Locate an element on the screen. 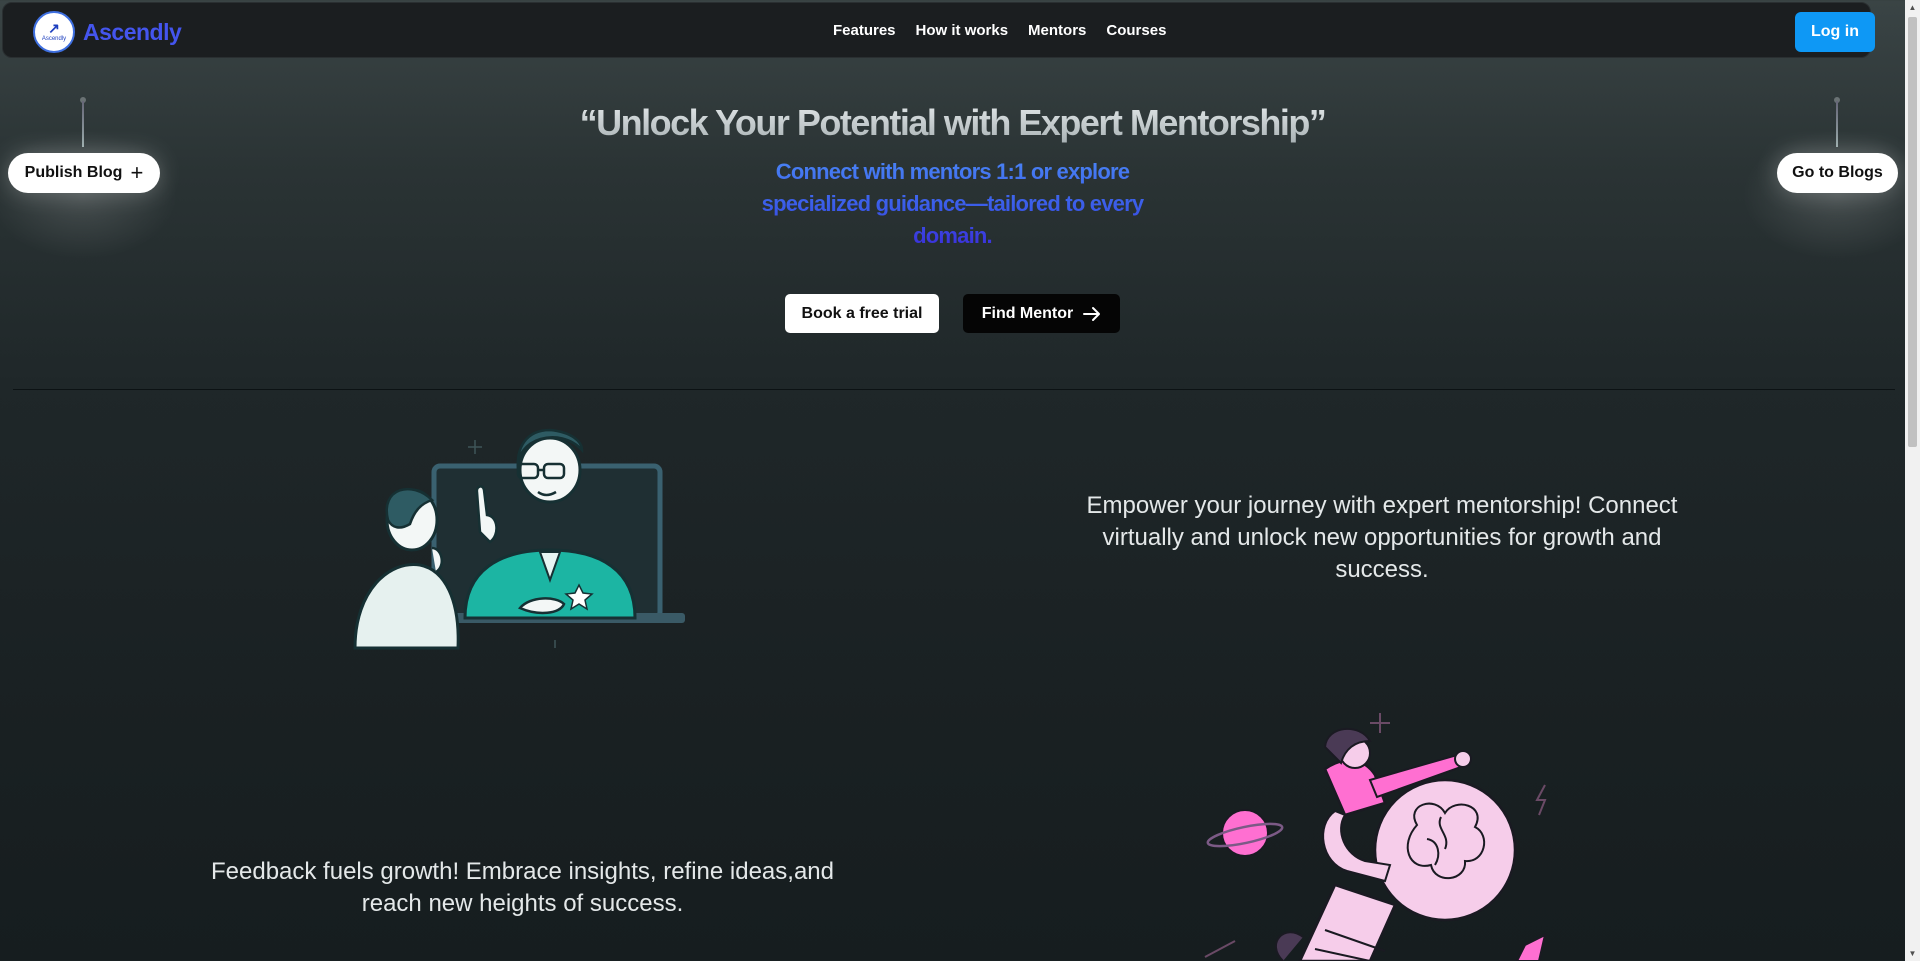  publish-glow is located at coordinates (89, 195).